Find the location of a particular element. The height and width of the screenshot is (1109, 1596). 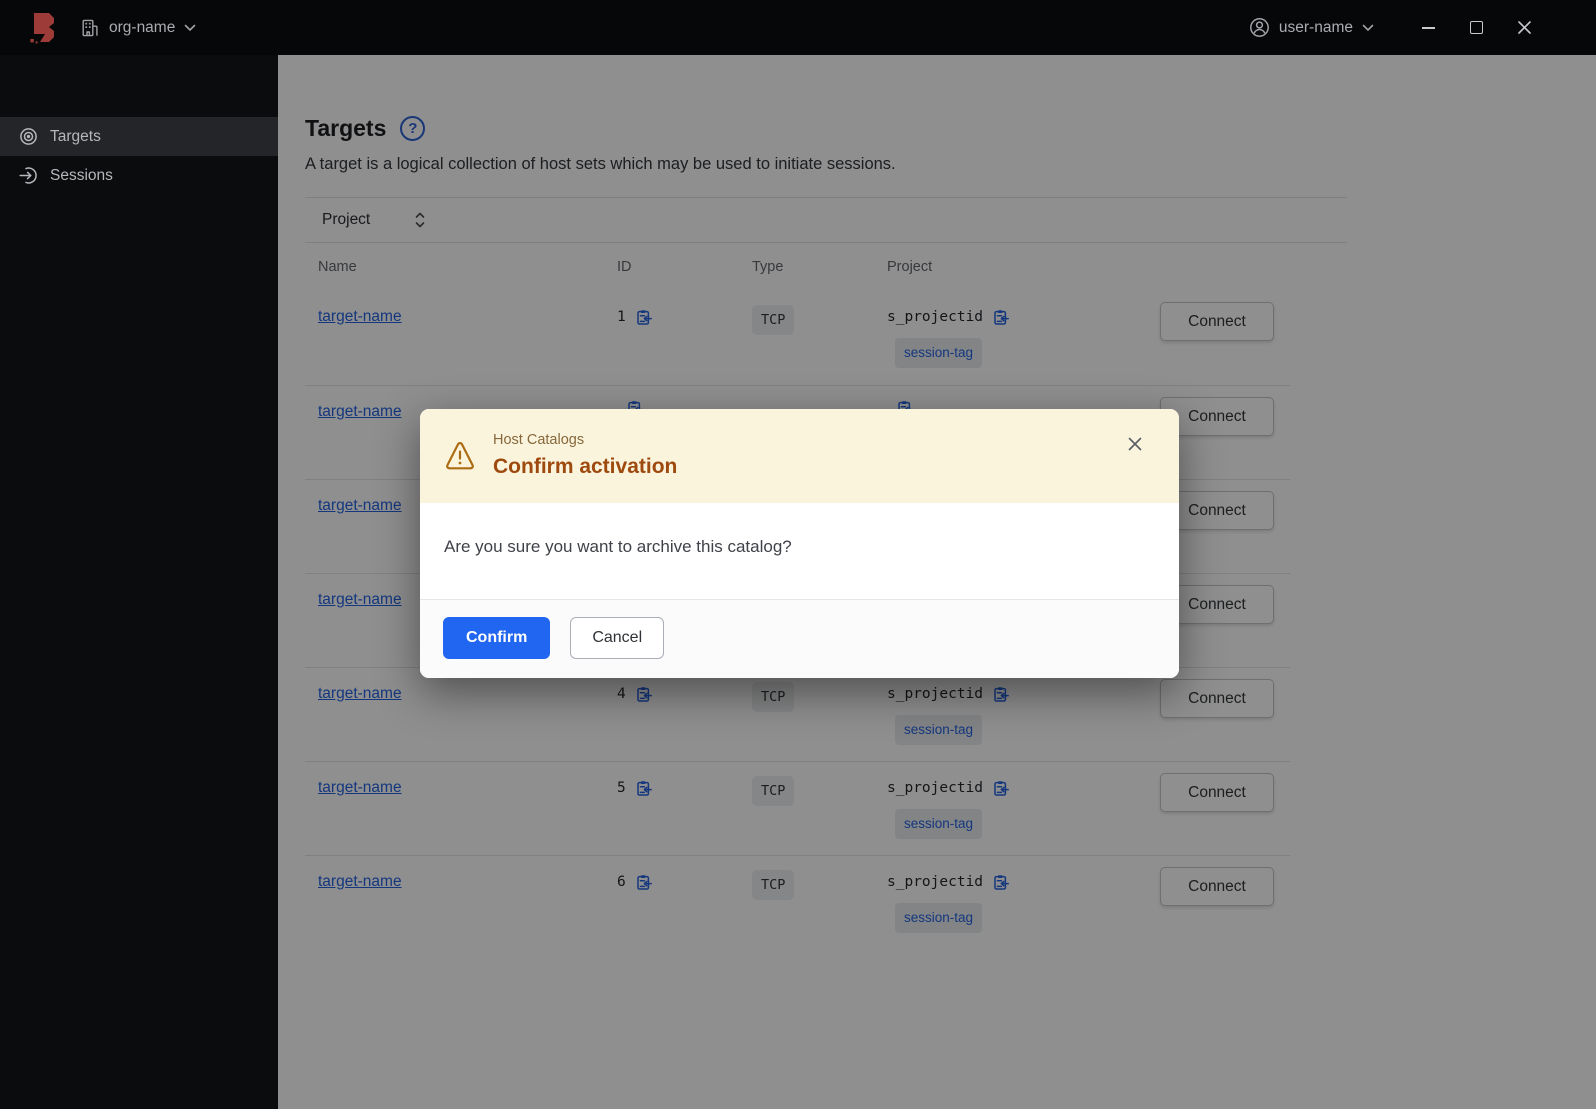

sidebar-item-sessions: Sessions is located at coordinates (139, 175).